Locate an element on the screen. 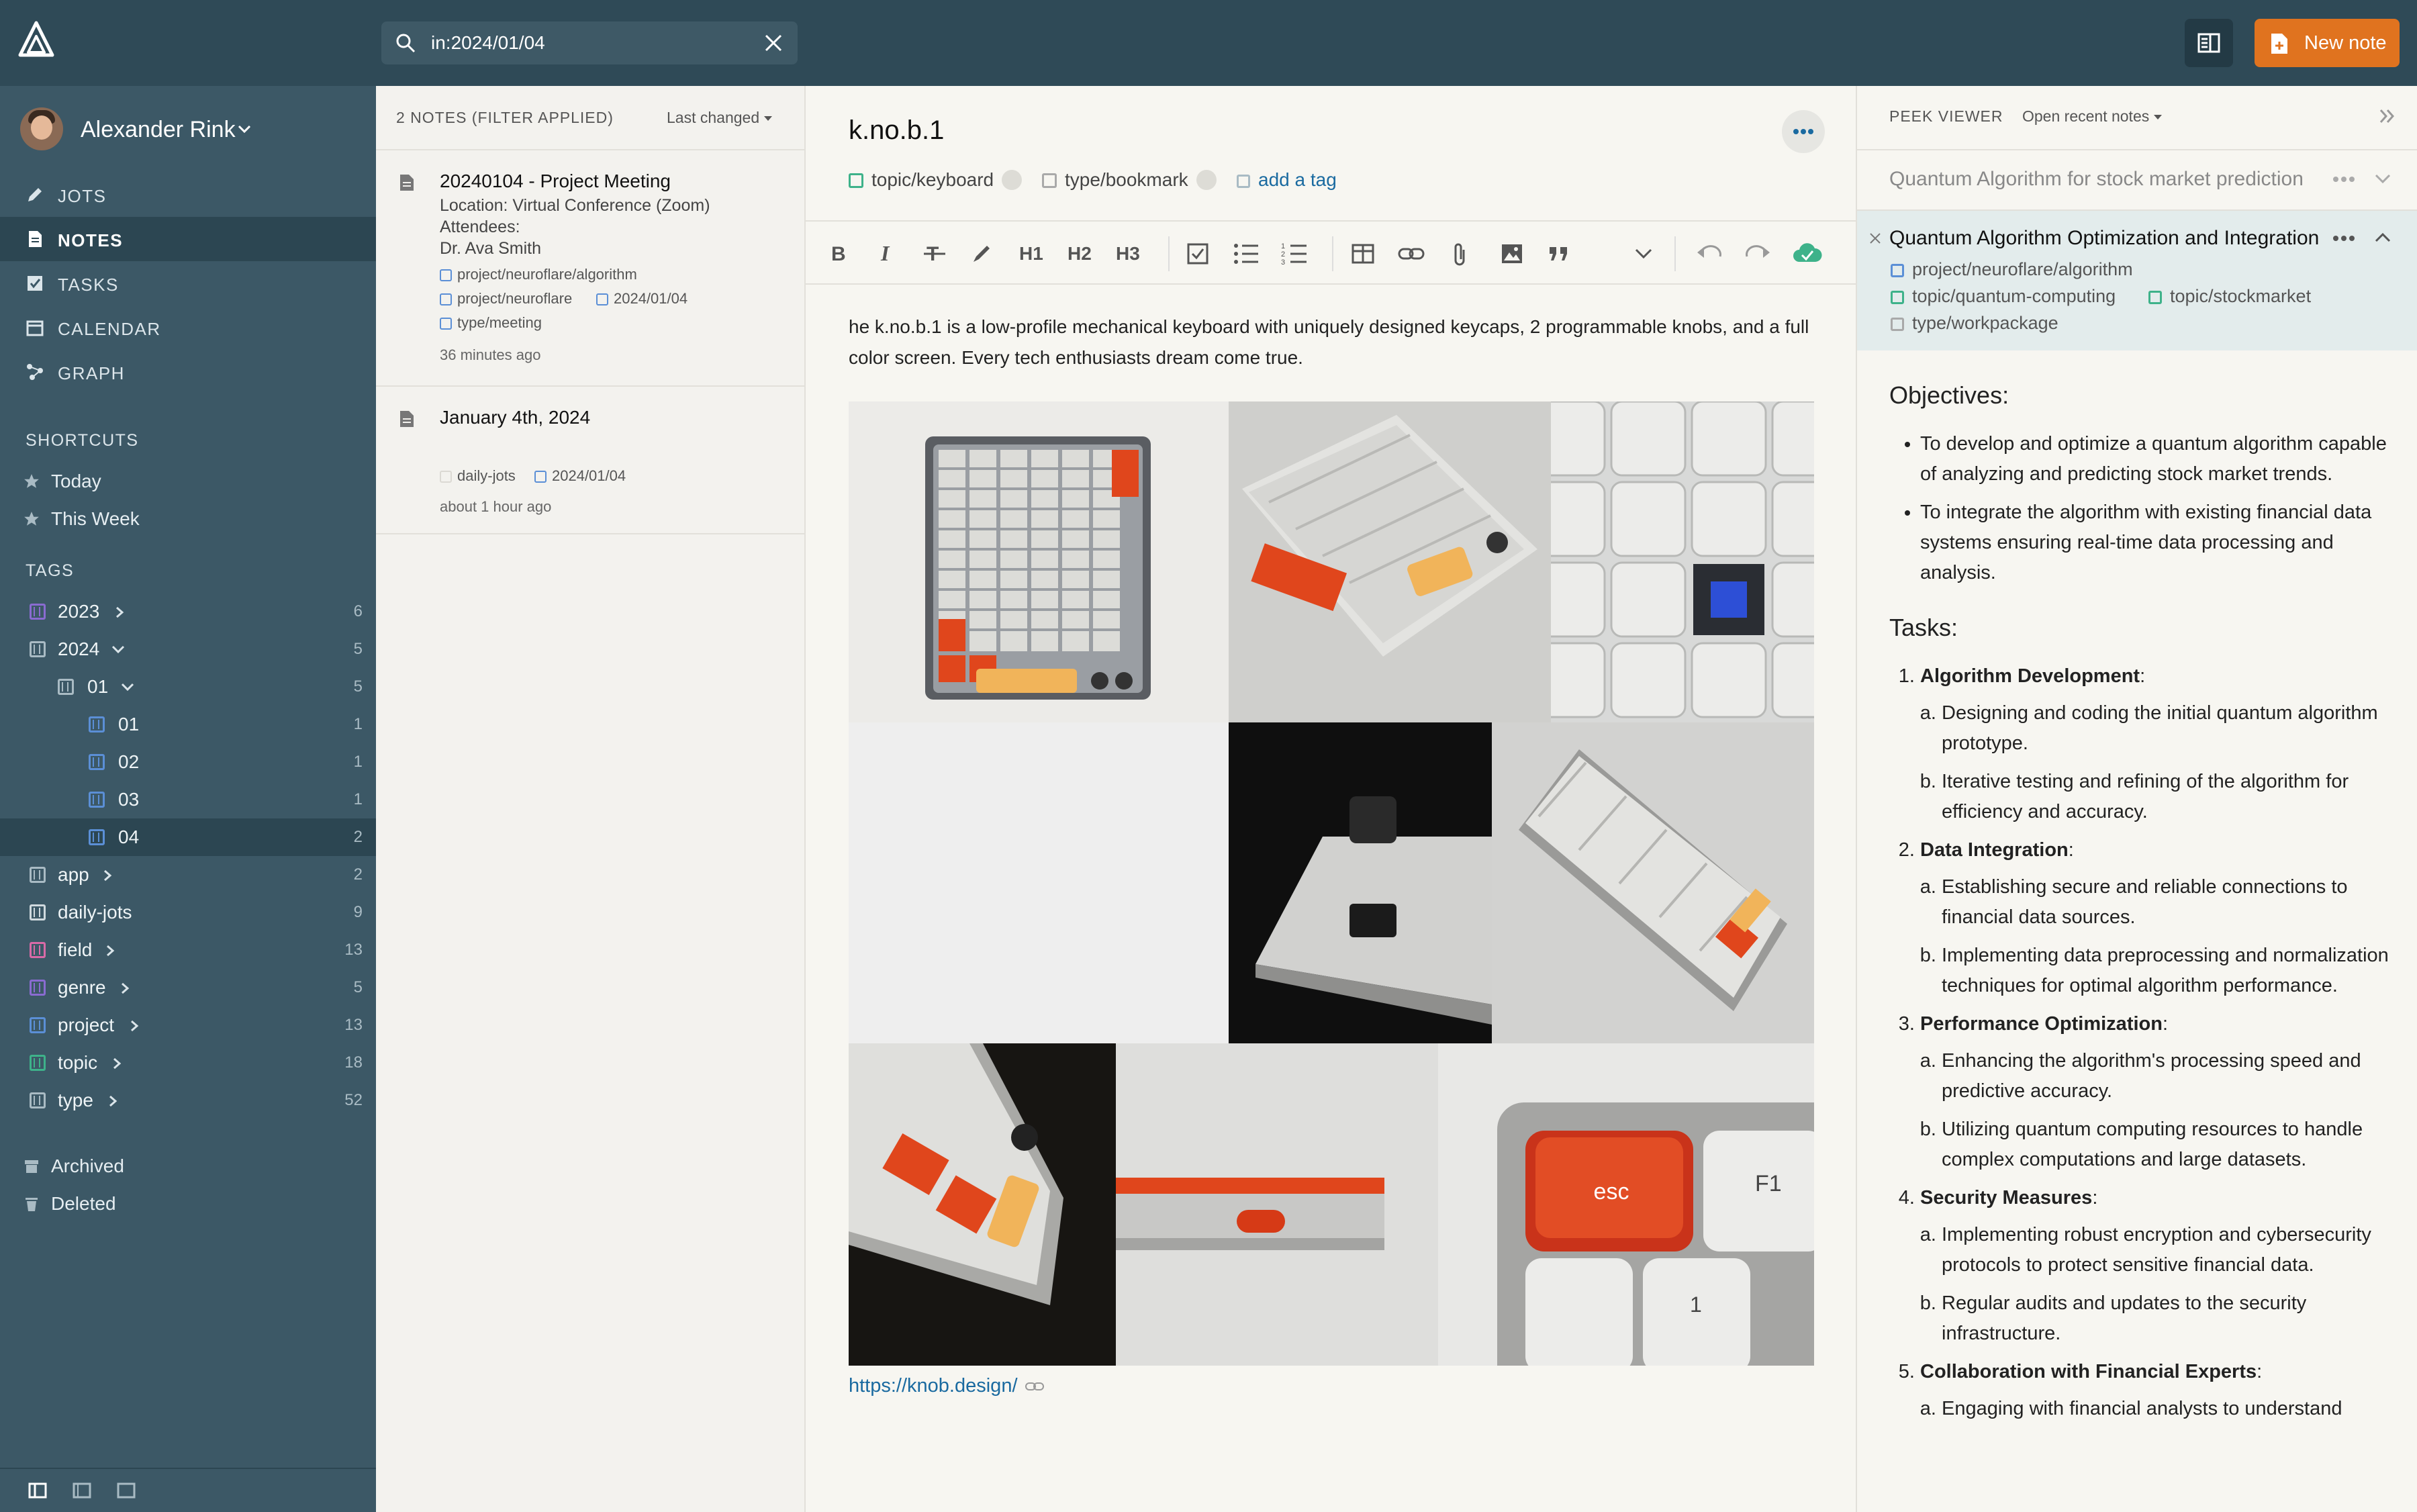 The image size is (2417, 1512). photo-knob-side is located at coordinates (1360, 882).